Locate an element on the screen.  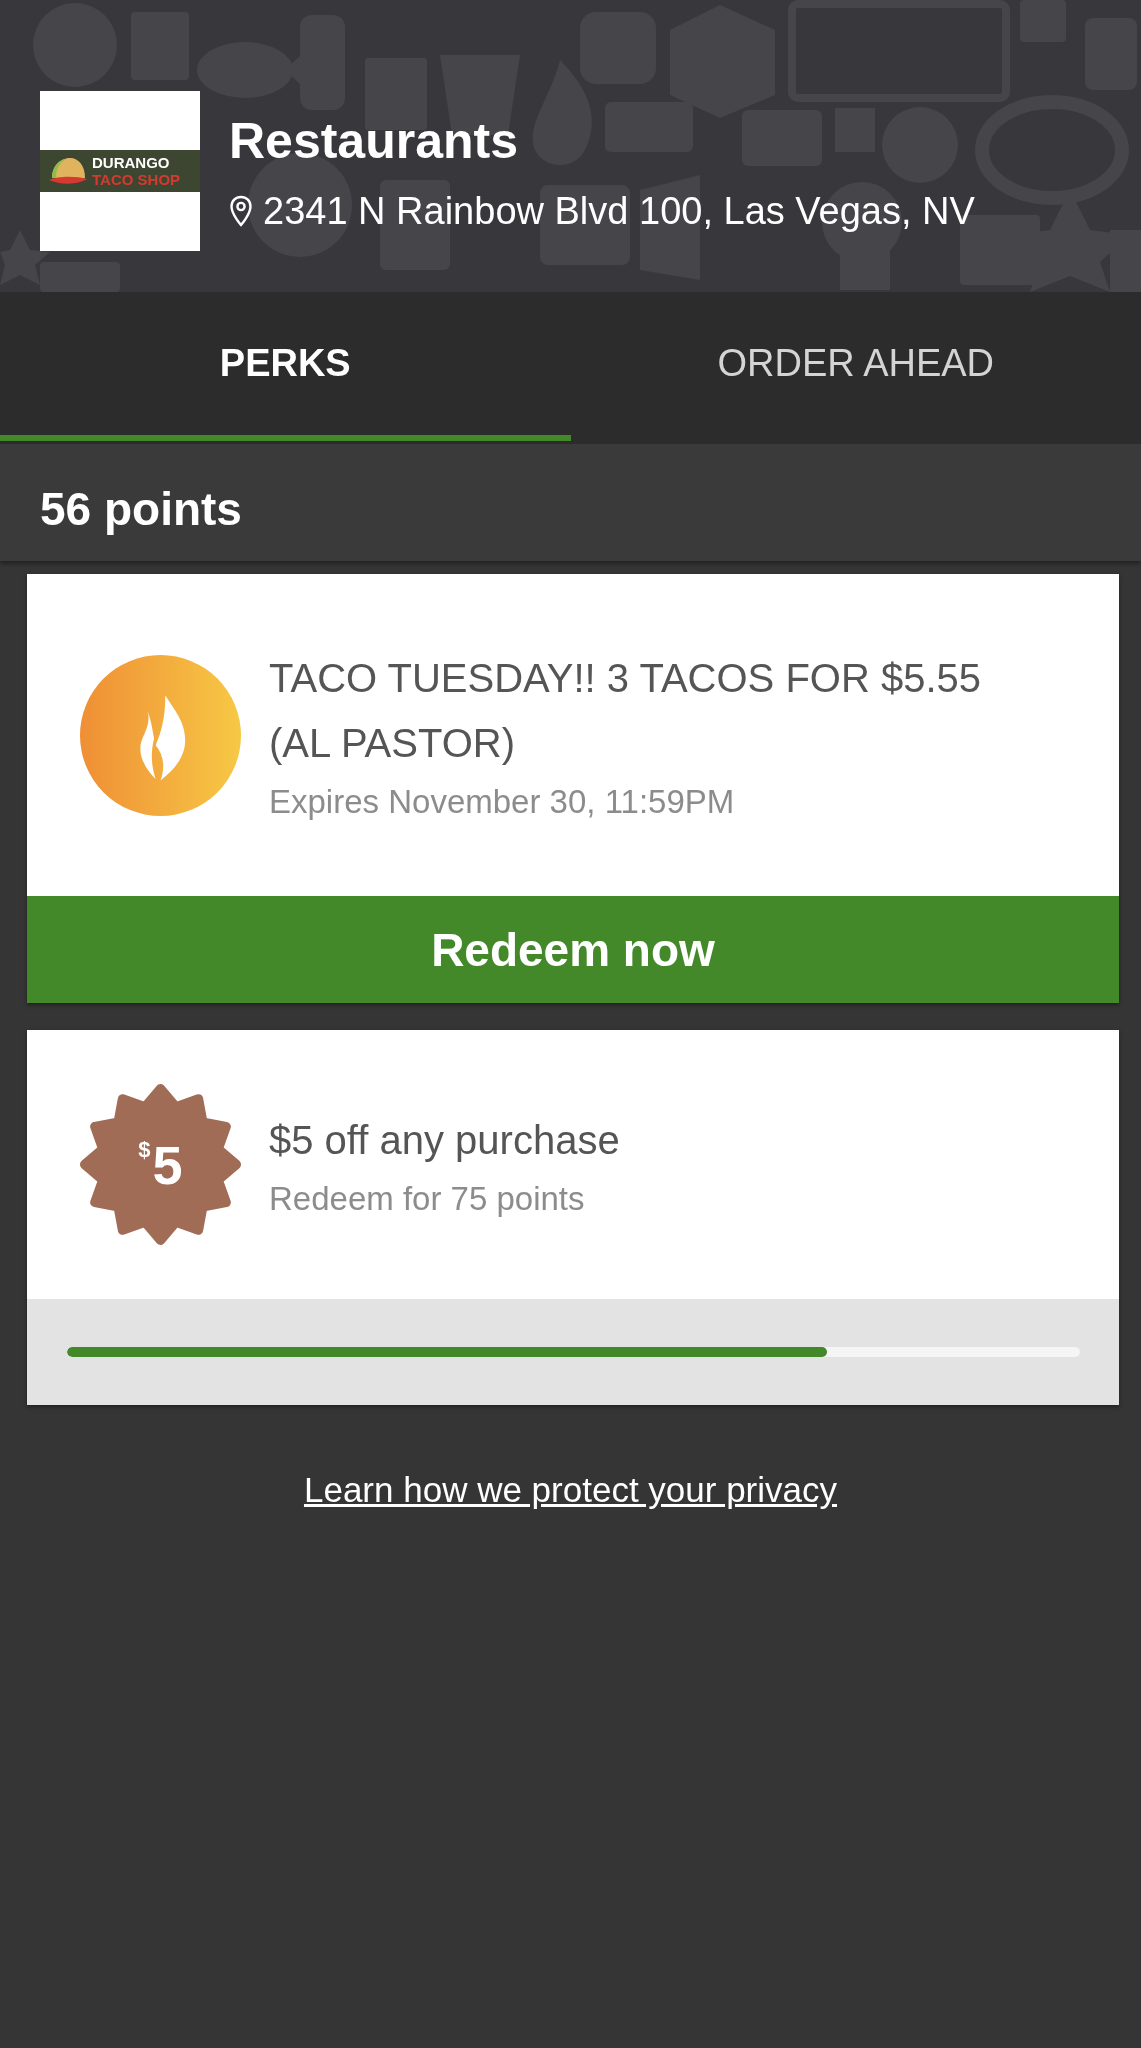
redeem-button: Redeem now is located at coordinates (573, 949).